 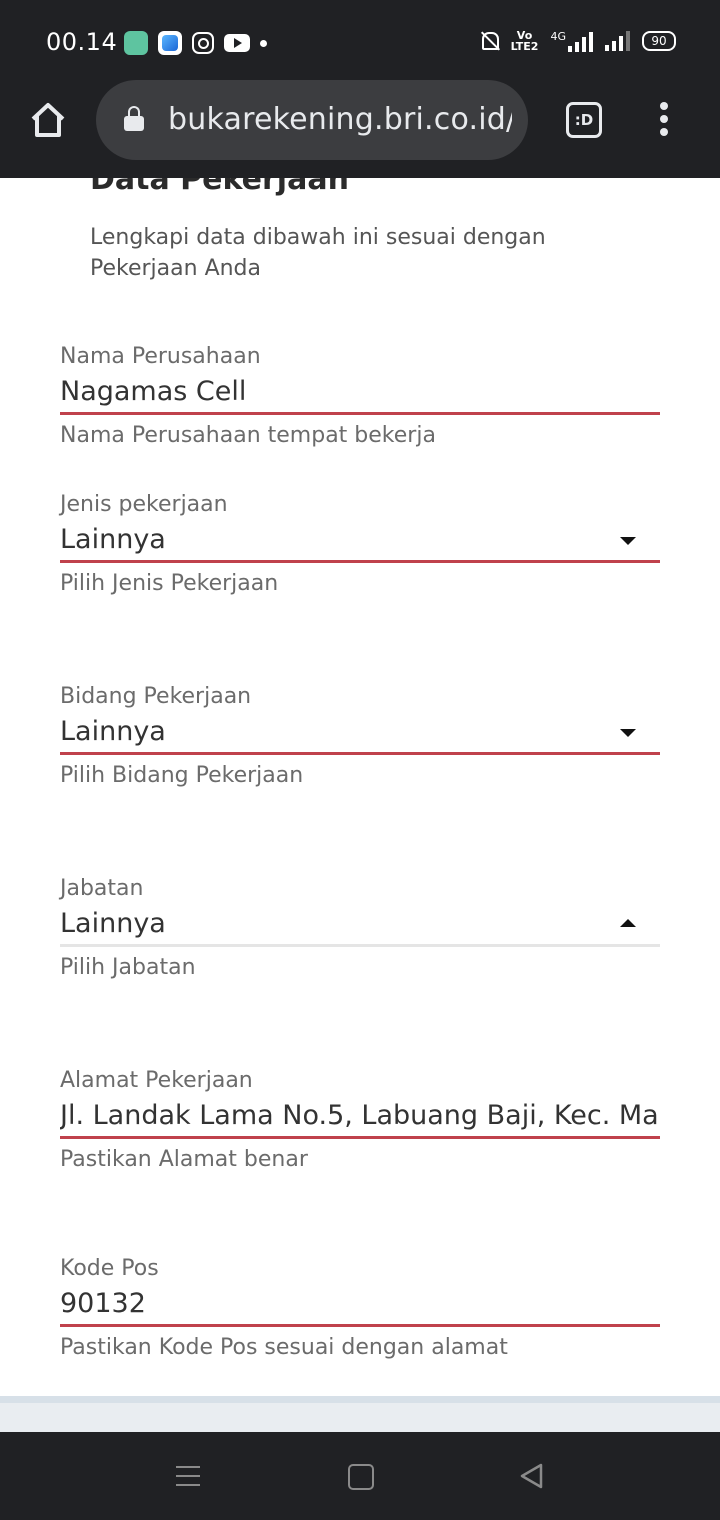 What do you see at coordinates (237, 43) in the screenshot?
I see `youtube-icon` at bounding box center [237, 43].